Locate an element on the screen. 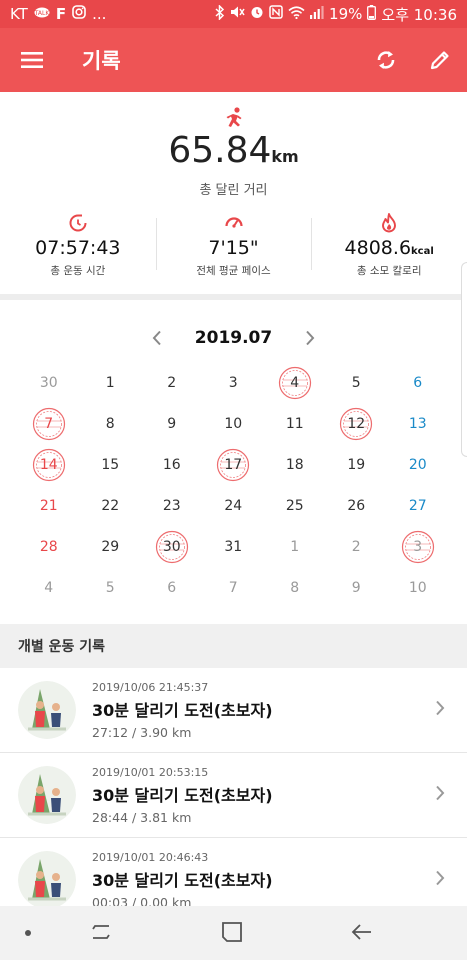 The image size is (467, 960). record-summary: 28:44 / 3.81 km is located at coordinates (142, 817).